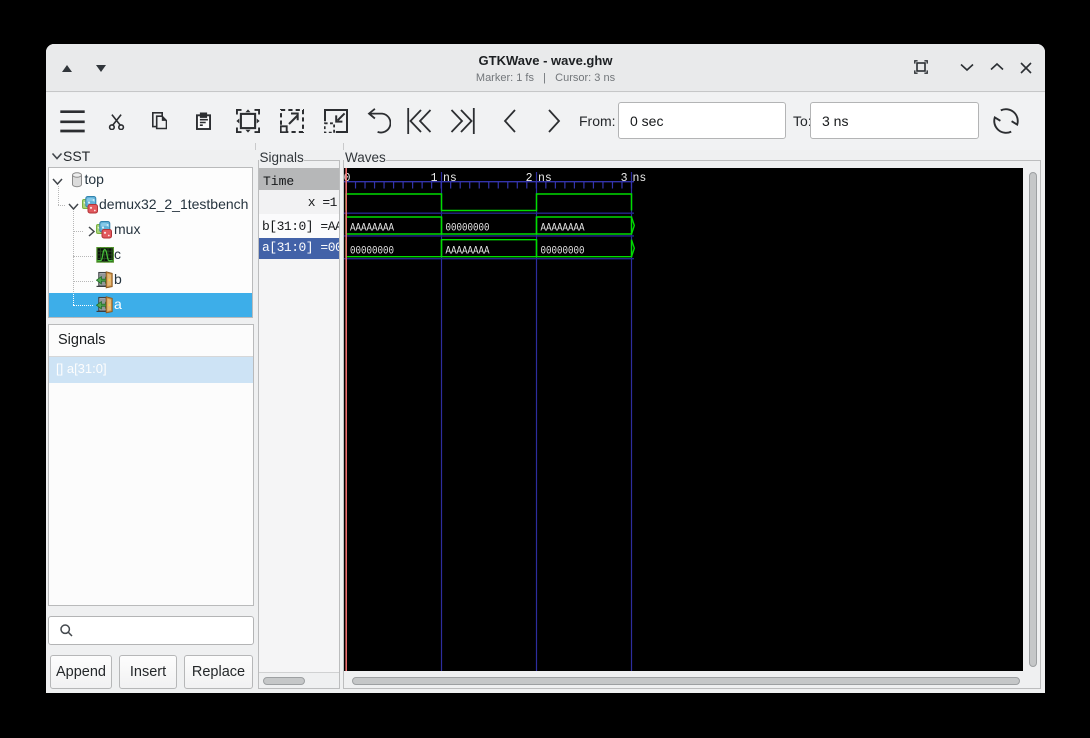 The image size is (1090, 738). What do you see at coordinates (347, 178) in the screenshot?
I see `svg-text: 0` at bounding box center [347, 178].